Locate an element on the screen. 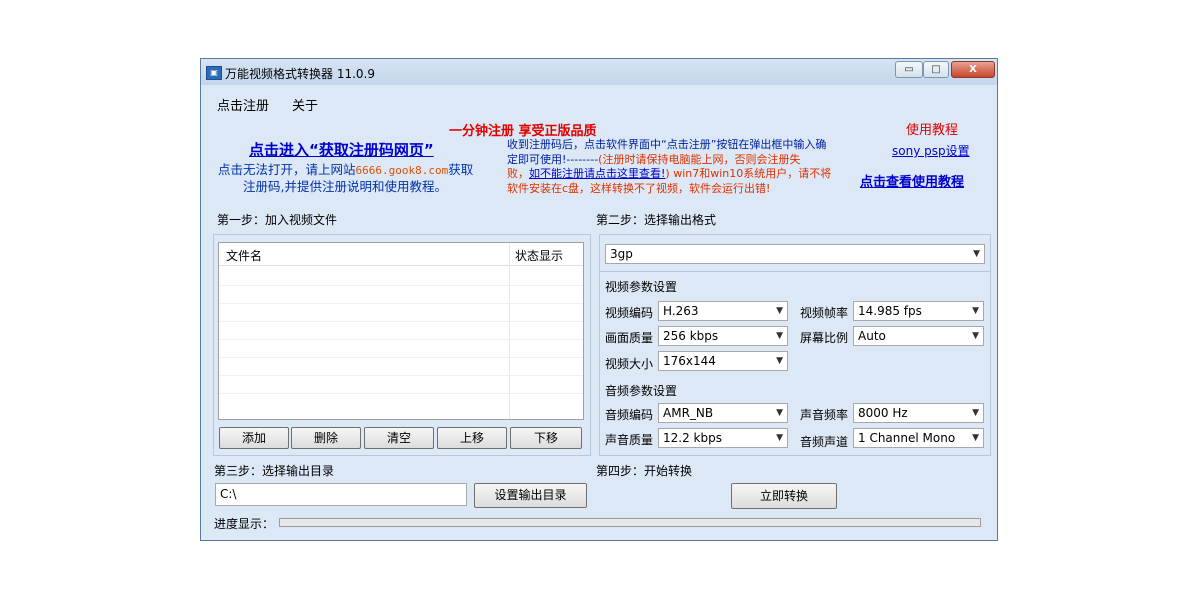  audio-quality-value: 12.2 kbps is located at coordinates (692, 438).